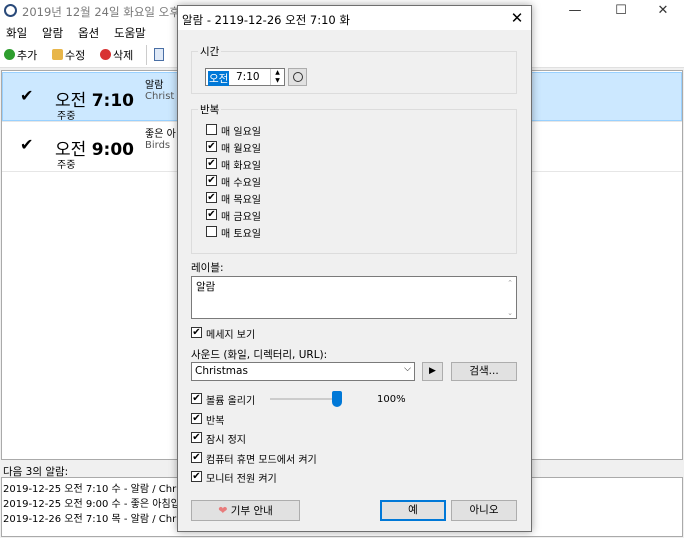 This screenshot has height=538, width=684. What do you see at coordinates (223, 510) in the screenshot?
I see `heart-icon: ❤` at bounding box center [223, 510].